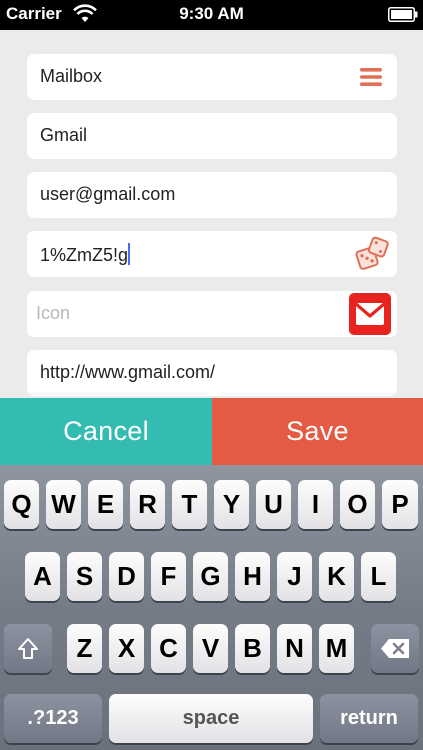 The height and width of the screenshot is (750, 423). I want to click on key-v: V, so click(210, 648).